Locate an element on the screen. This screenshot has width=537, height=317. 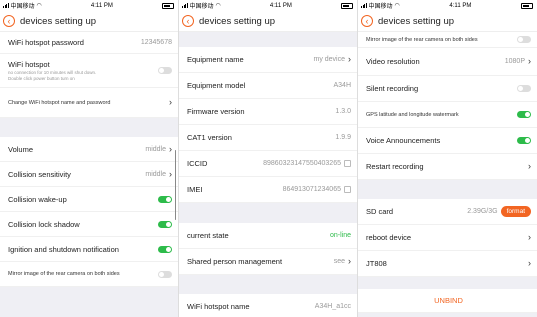
row-label: WiFi hotspot is located at coordinates (29, 64).